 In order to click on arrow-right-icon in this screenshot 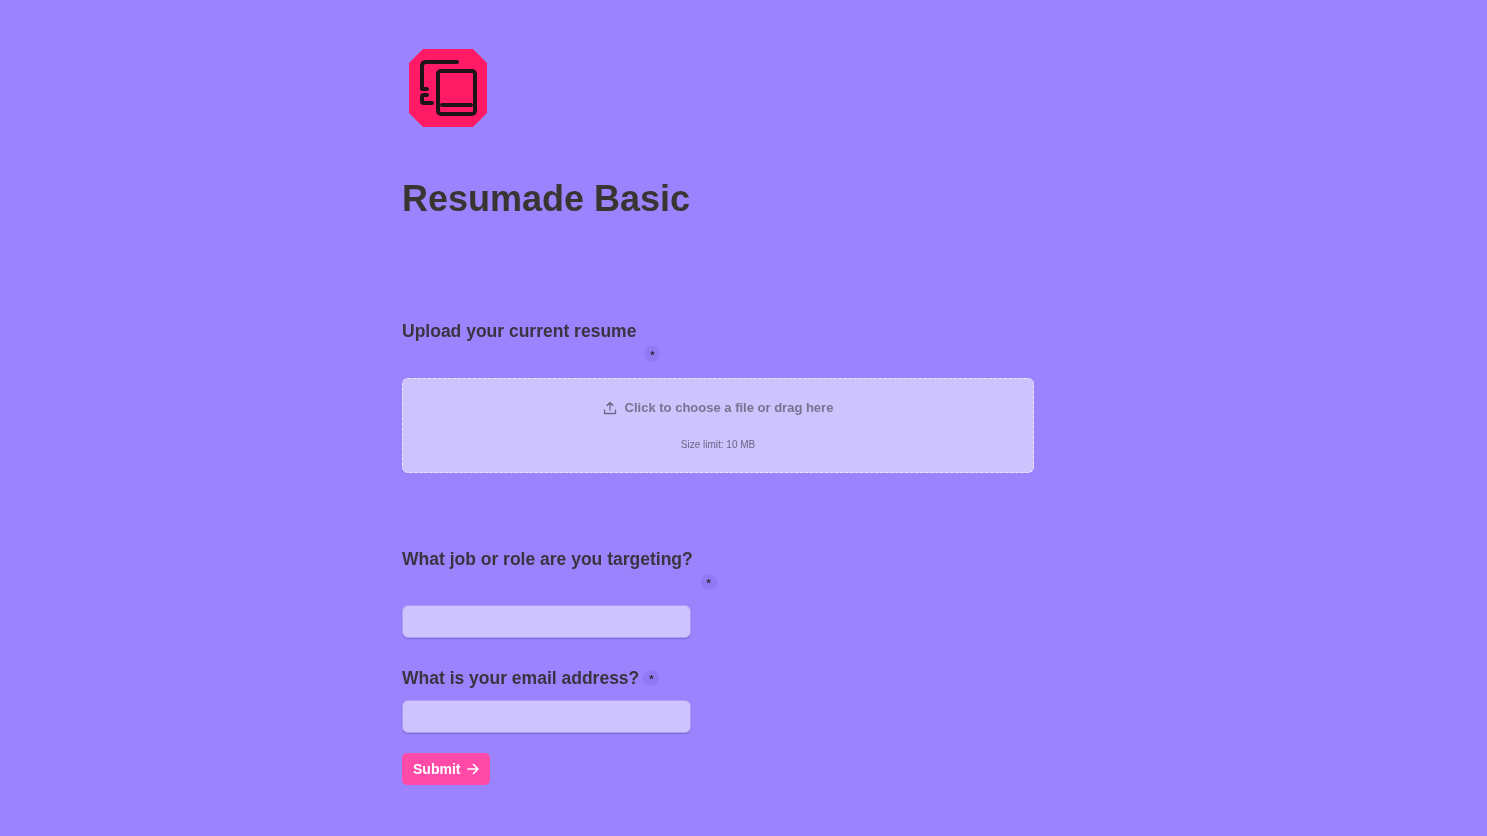, I will do `click(473, 769)`.